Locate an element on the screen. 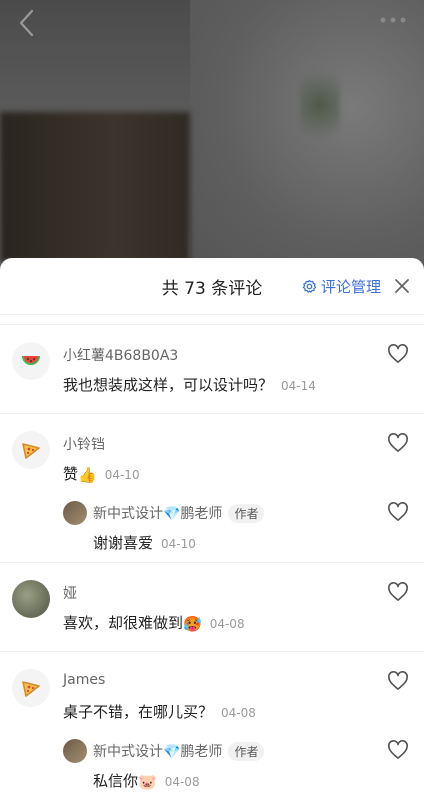 The height and width of the screenshot is (801, 424). reply-text-line: 谢谢喜爱 04-10 is located at coordinates (144, 542).